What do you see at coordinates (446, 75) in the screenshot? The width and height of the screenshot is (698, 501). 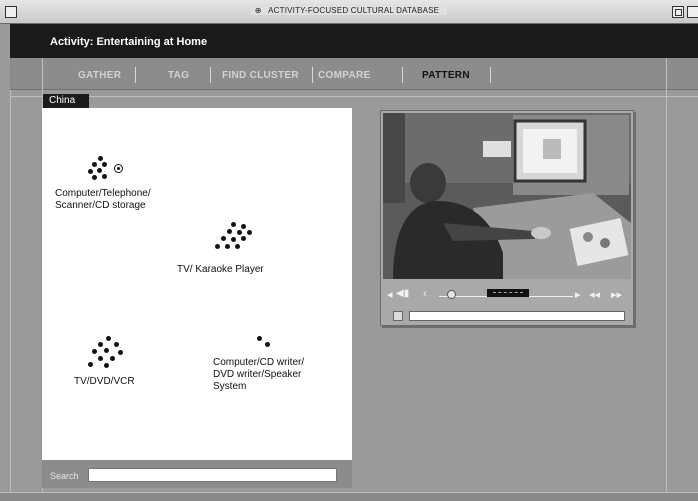 I see `tab-pattern: PATTERN` at bounding box center [446, 75].